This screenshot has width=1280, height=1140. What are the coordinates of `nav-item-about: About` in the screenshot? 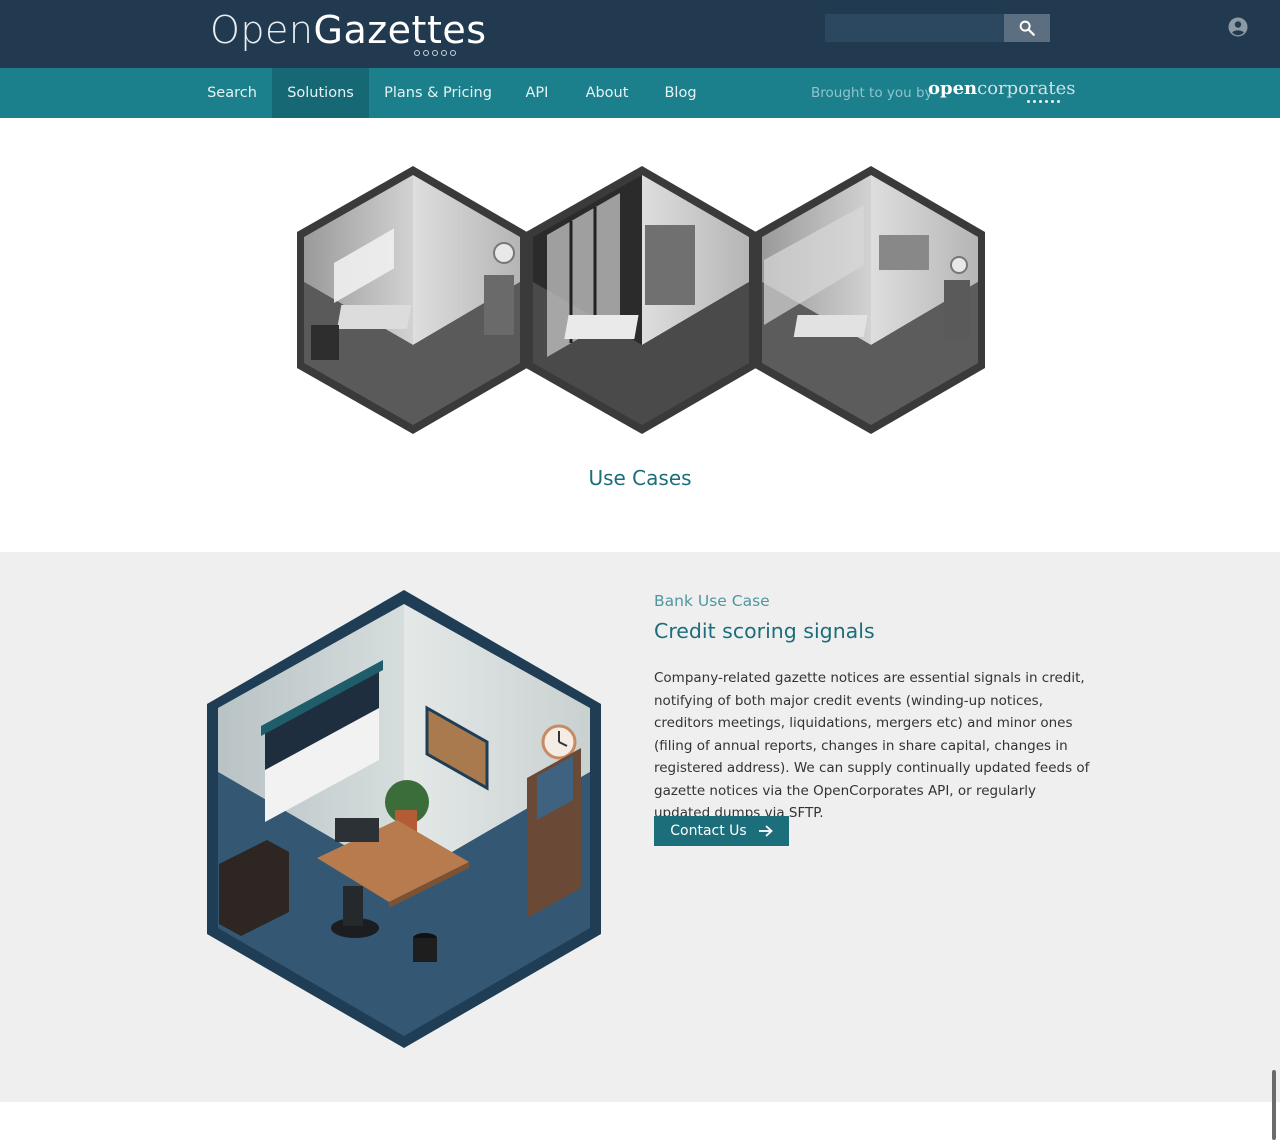 It's located at (607, 93).